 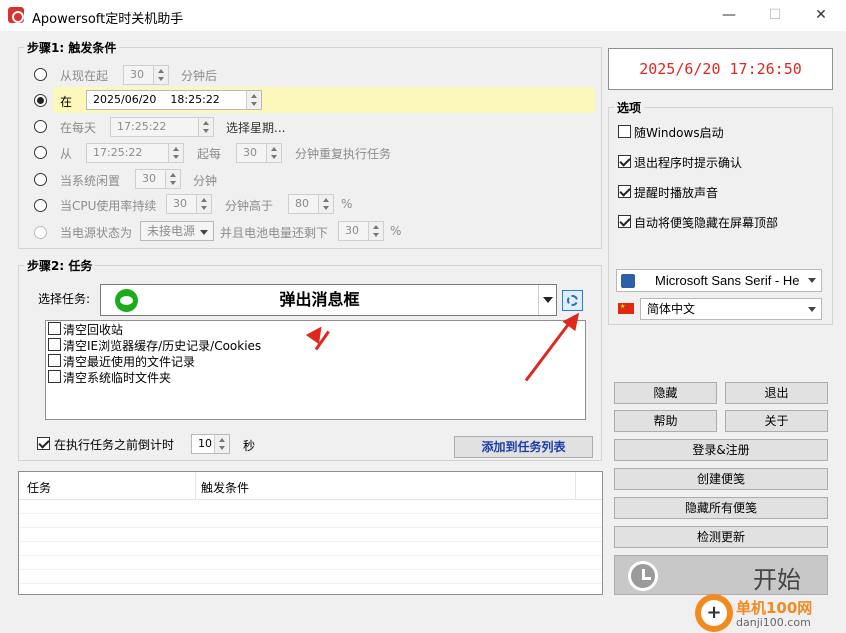 I want to click on list-item: 清空系统临时文件夹, so click(x=117, y=378).